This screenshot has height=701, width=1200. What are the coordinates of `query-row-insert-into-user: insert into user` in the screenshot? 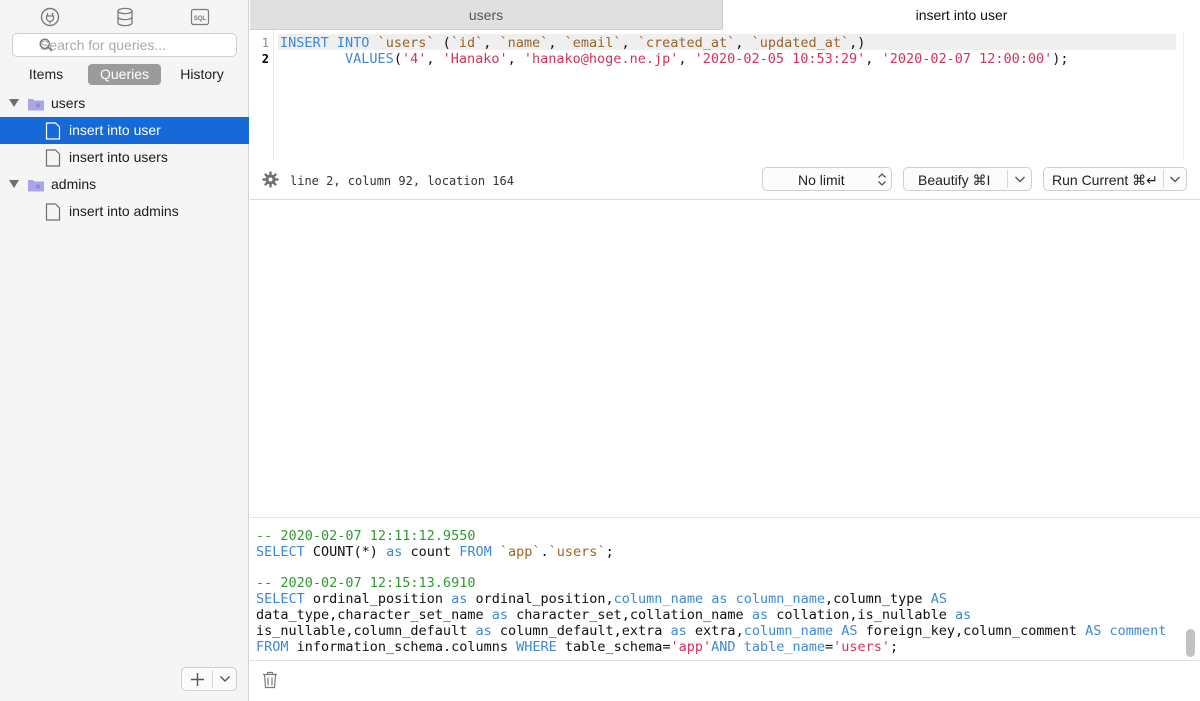 It's located at (124, 130).